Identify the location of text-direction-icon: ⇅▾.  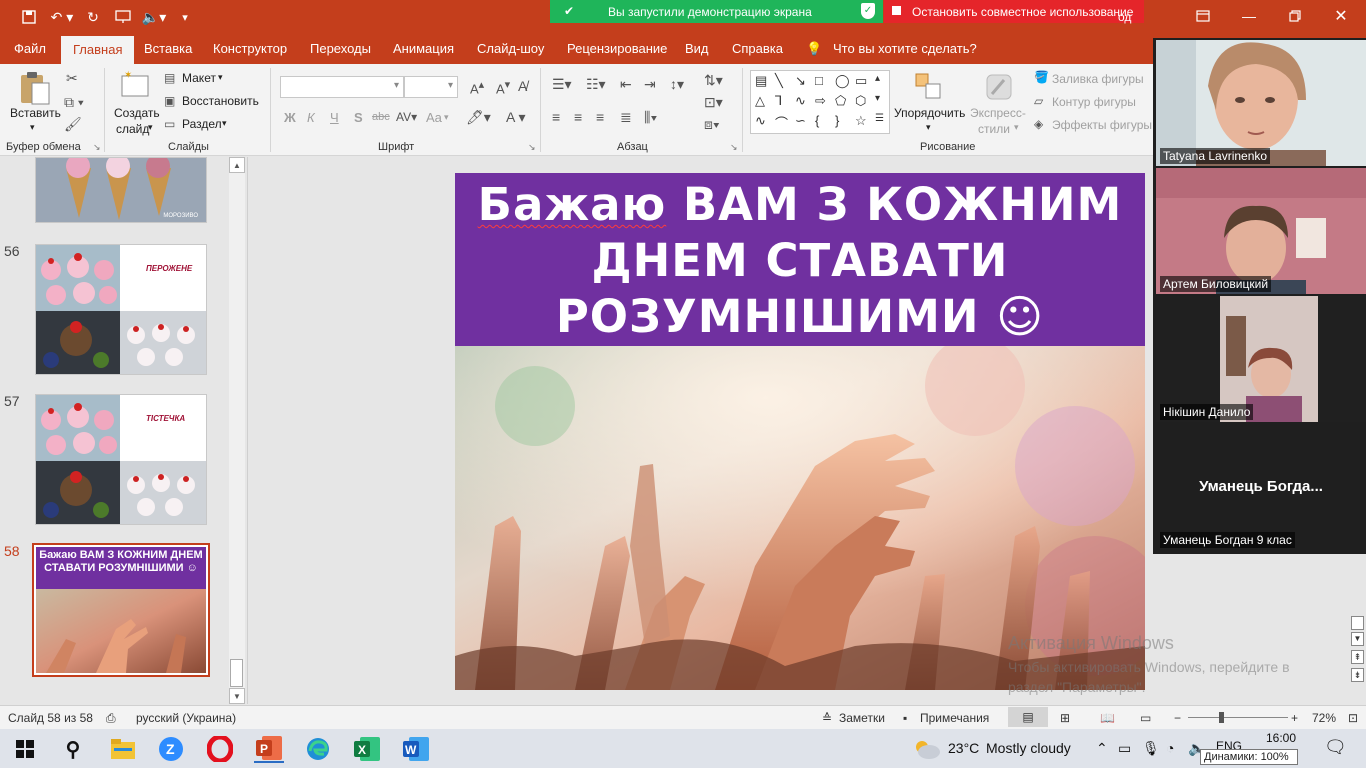
(713, 80).